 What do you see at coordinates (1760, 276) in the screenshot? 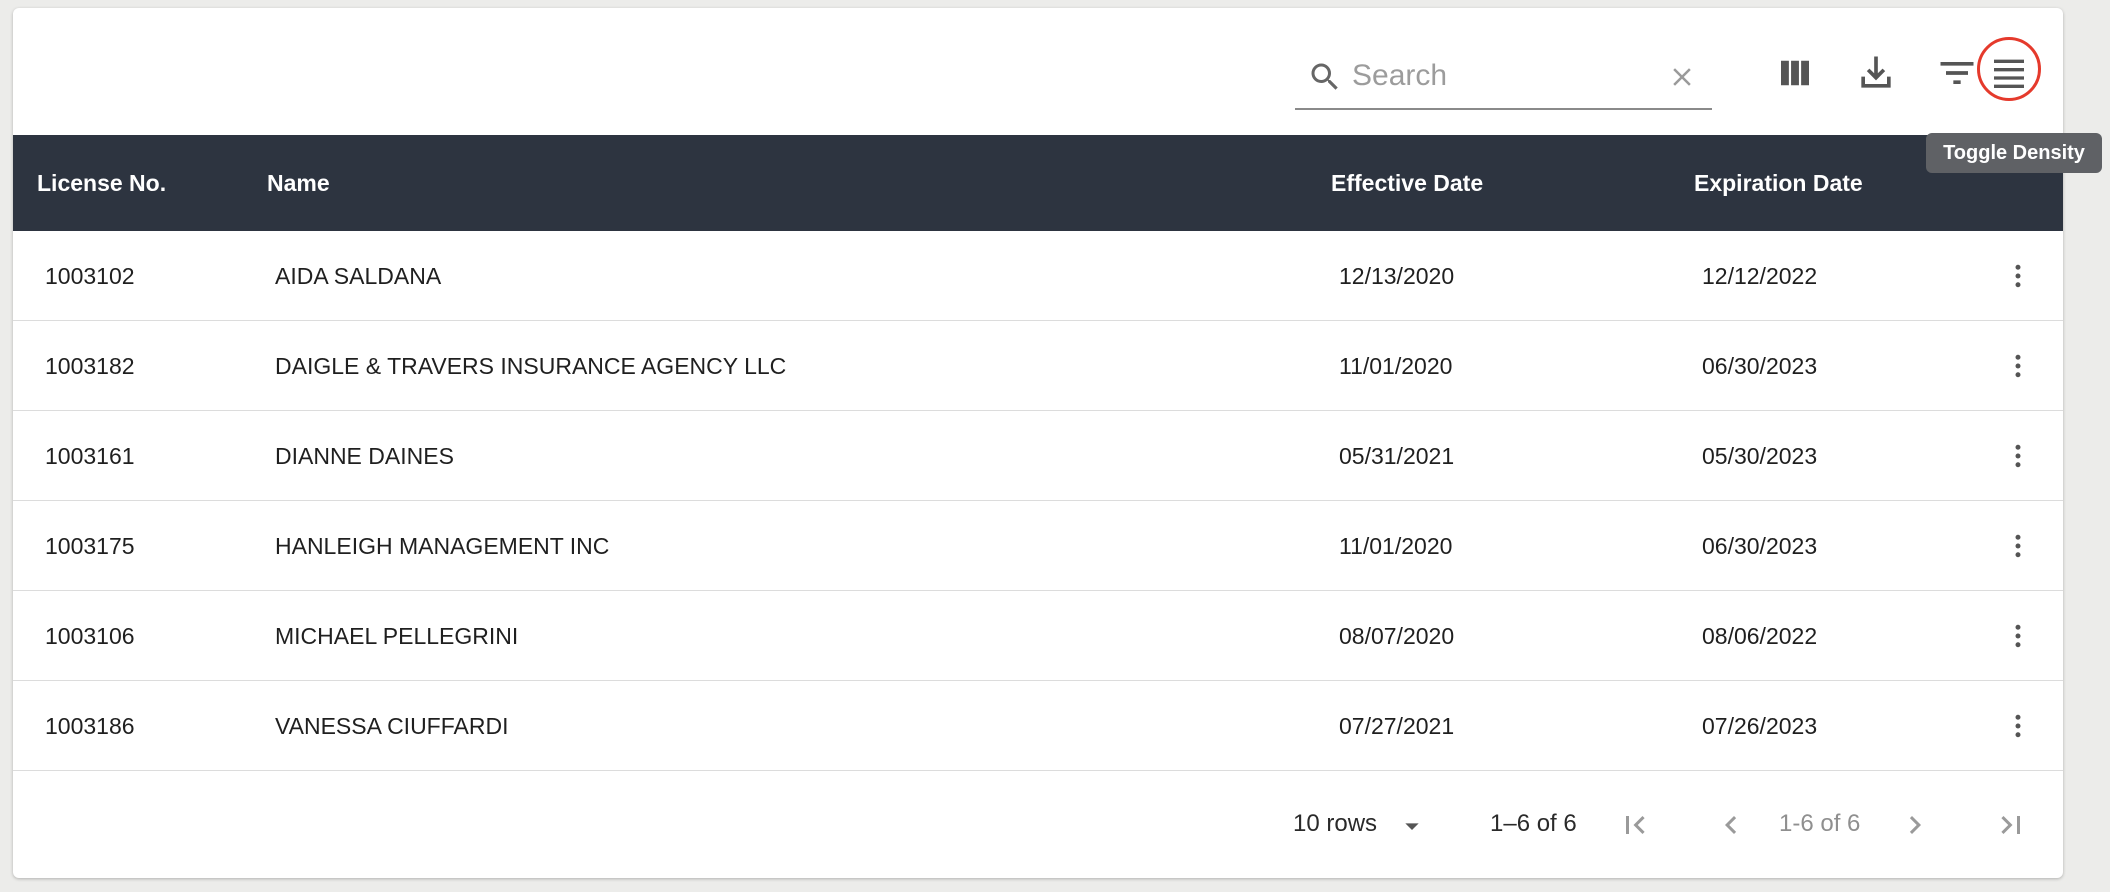
I see `cell-expiration-date: 12/12/2022` at bounding box center [1760, 276].